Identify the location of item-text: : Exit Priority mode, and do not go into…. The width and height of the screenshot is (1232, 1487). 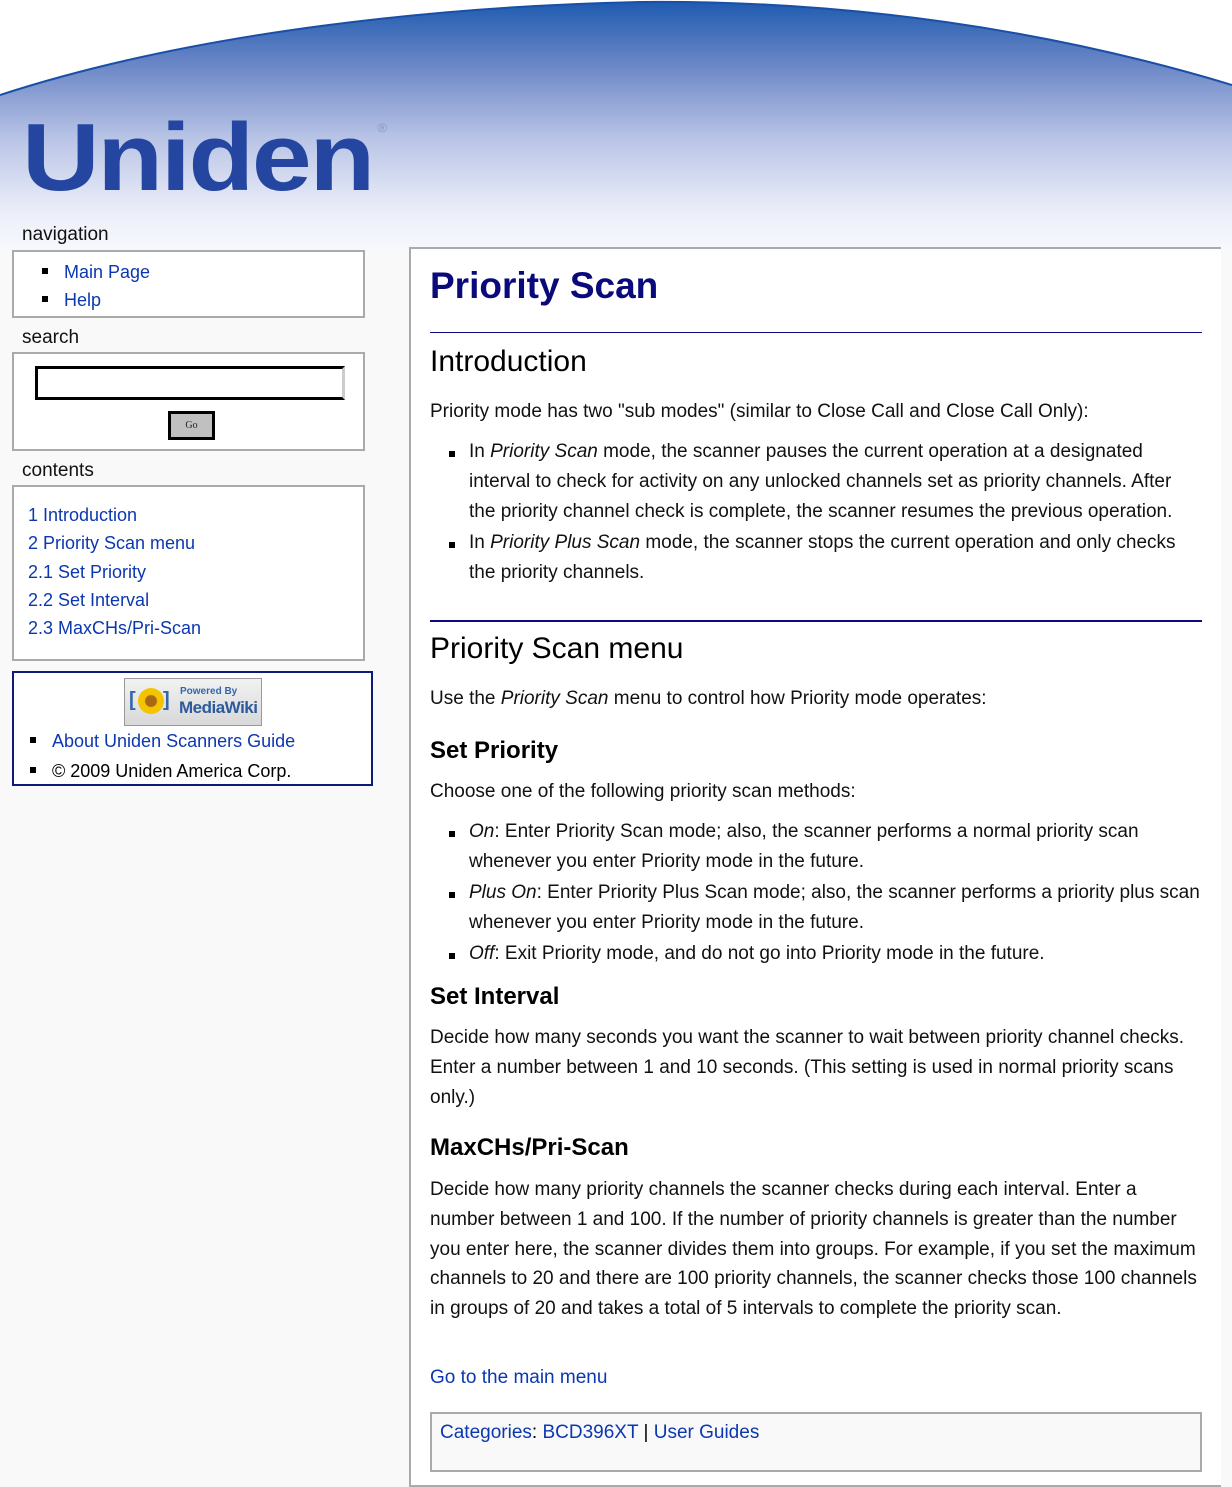
(769, 954).